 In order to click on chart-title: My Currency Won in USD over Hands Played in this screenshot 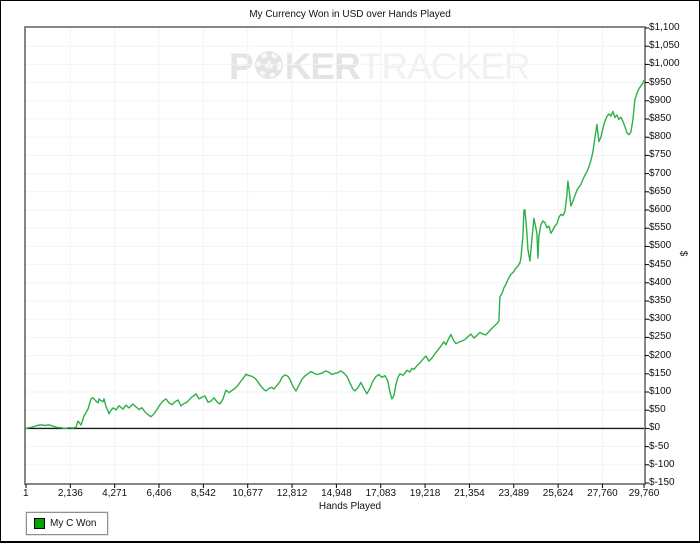, I will do `click(350, 14)`.